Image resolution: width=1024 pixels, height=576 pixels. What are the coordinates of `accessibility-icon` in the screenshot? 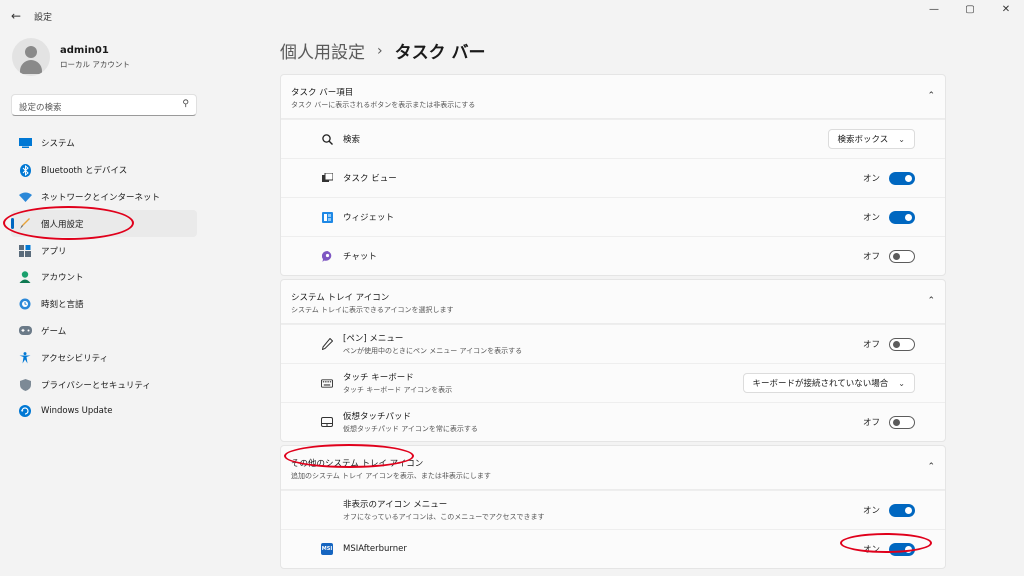 It's located at (25, 358).